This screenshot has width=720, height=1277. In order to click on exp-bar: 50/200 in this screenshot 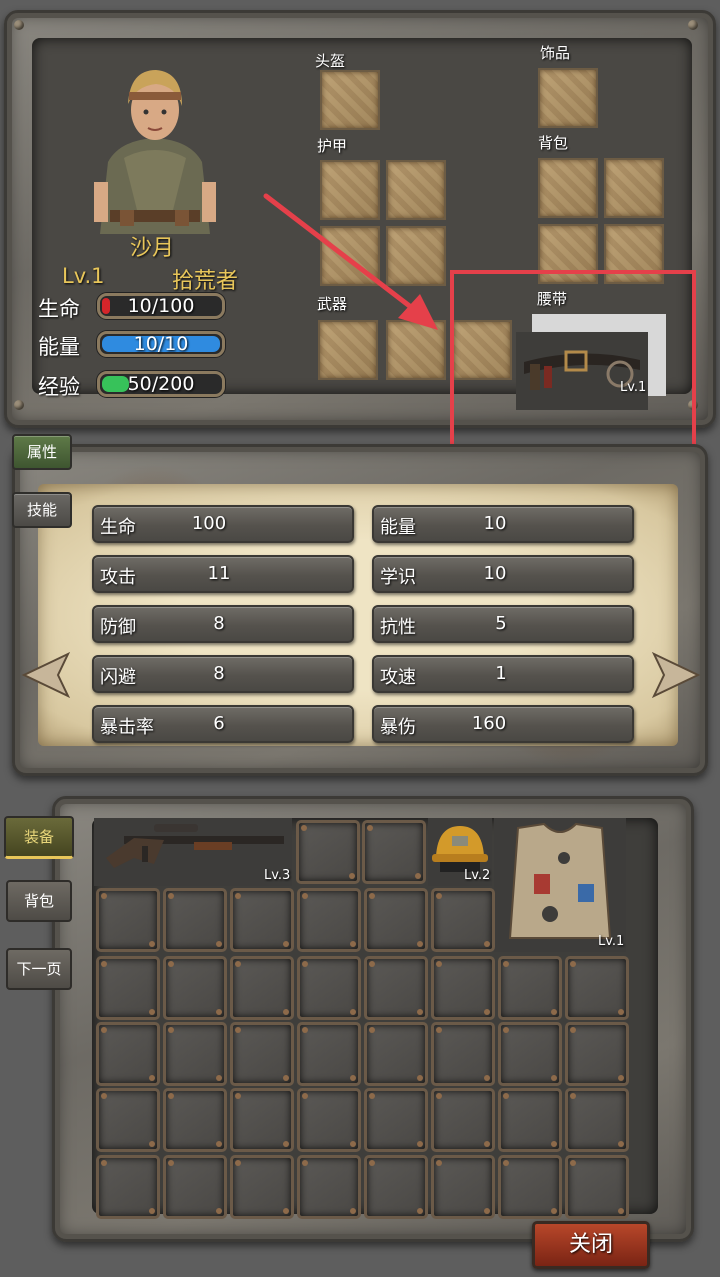, I will do `click(161, 384)`.